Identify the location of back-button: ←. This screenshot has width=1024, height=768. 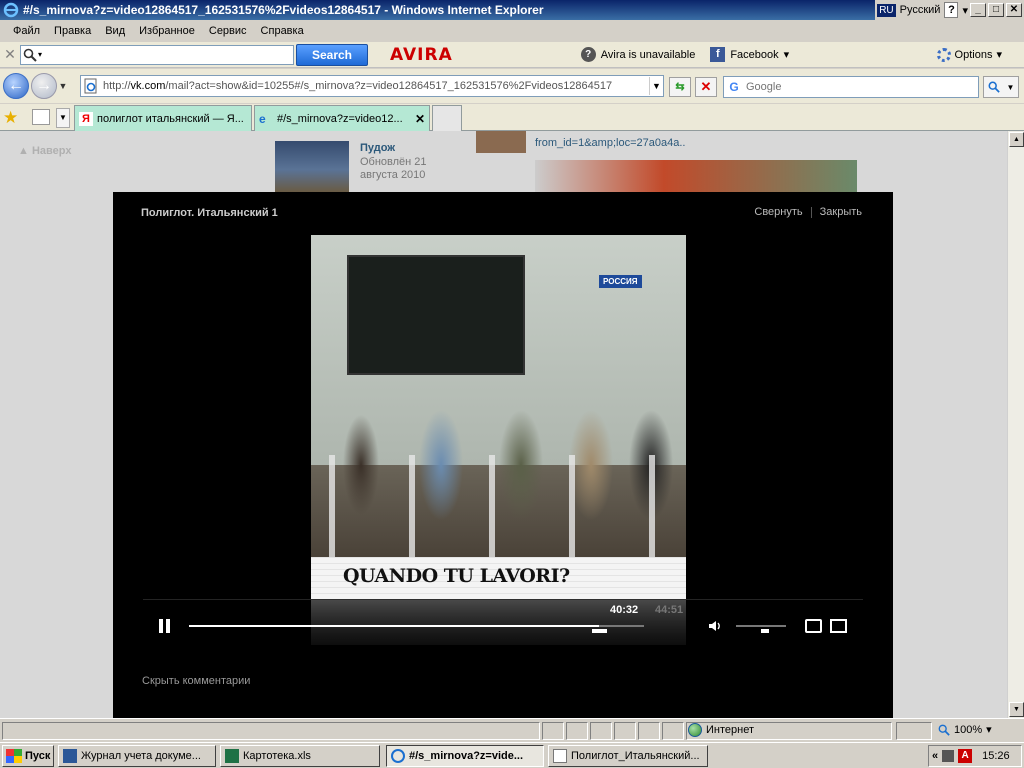
(16, 86).